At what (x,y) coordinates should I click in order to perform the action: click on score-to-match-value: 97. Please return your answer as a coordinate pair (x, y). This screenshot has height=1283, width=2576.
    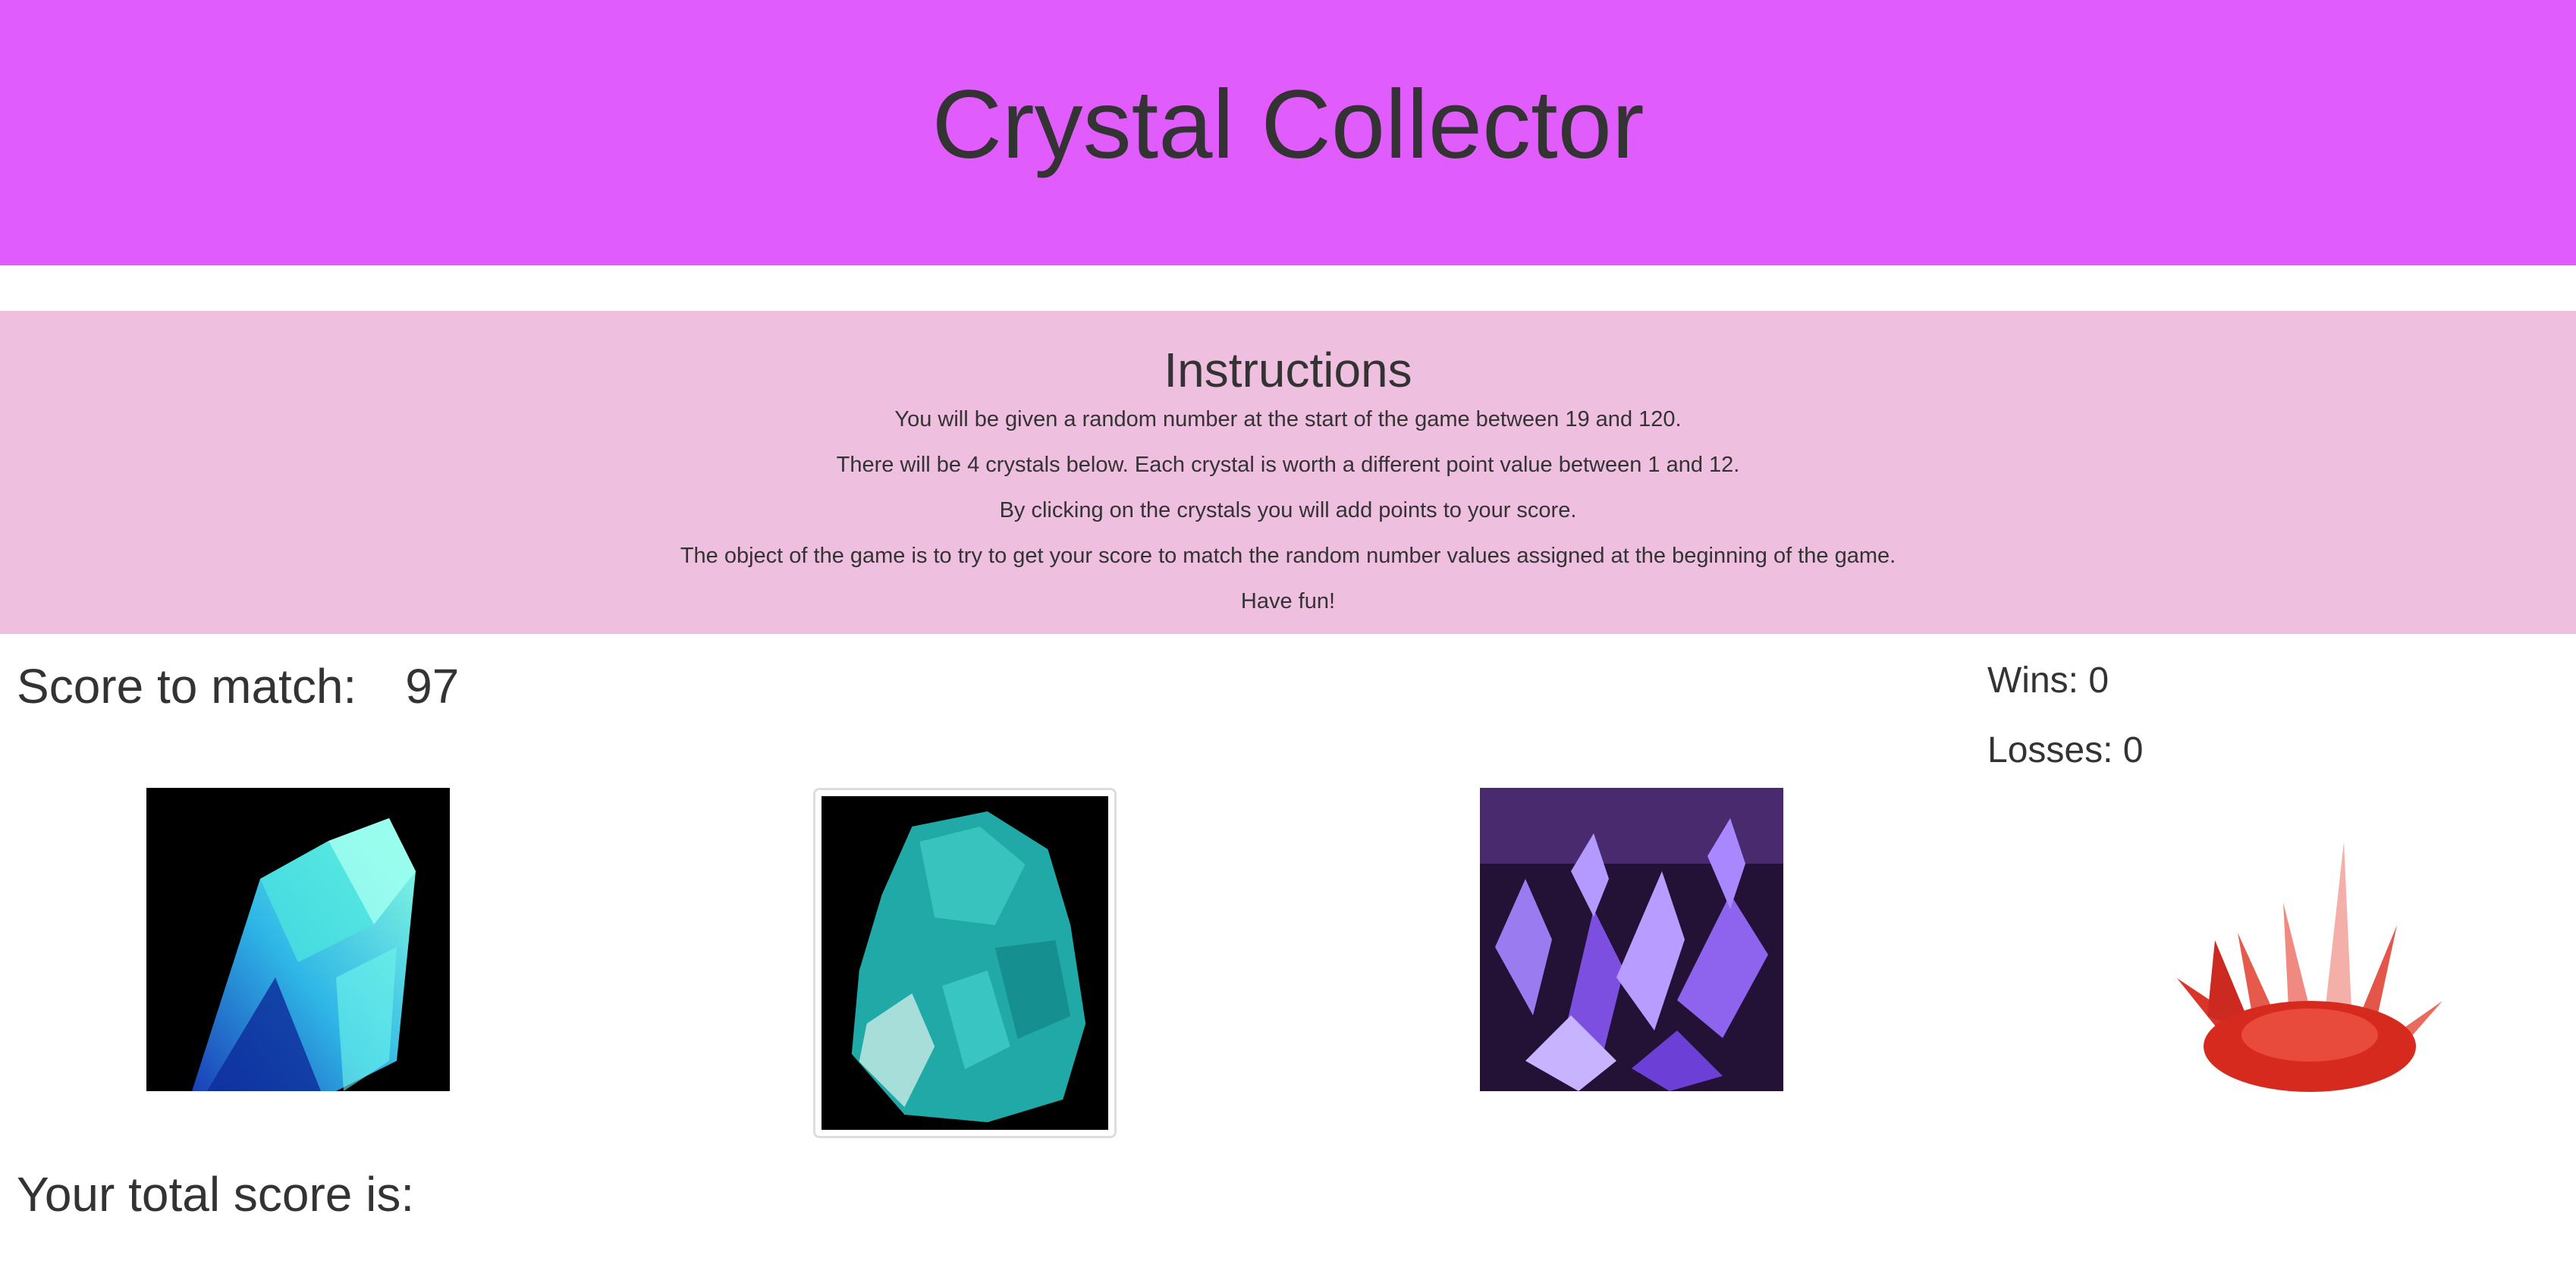
    Looking at the image, I should click on (432, 686).